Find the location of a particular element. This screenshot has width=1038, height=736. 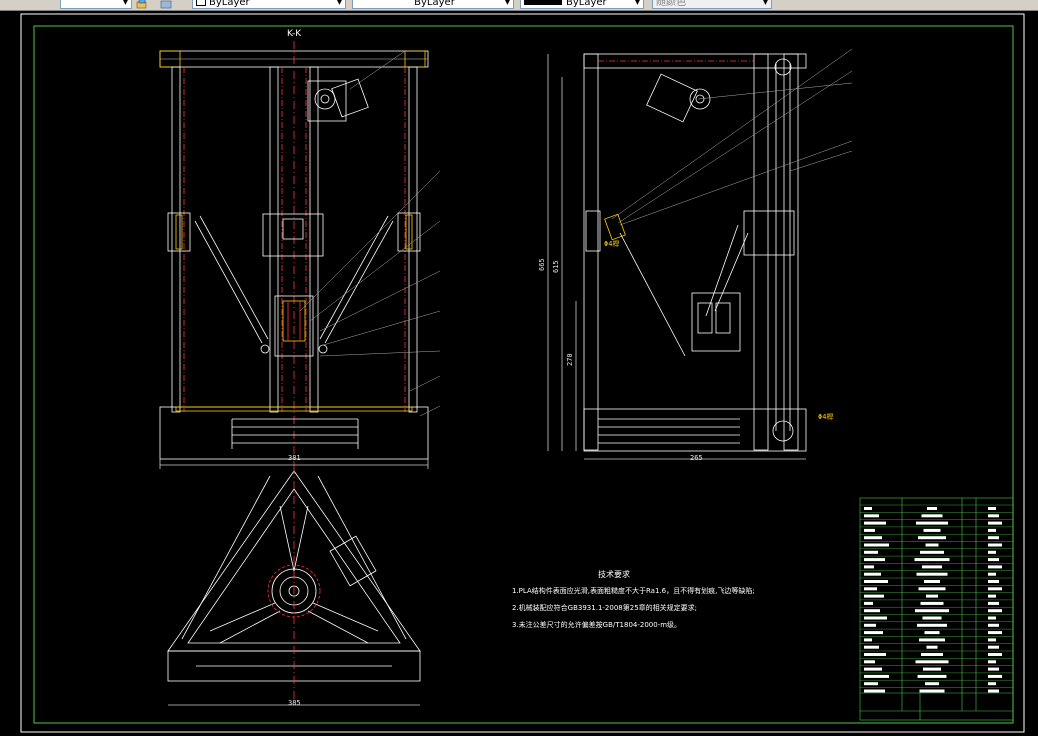

lineweight-swatch is located at coordinates (543, 2).